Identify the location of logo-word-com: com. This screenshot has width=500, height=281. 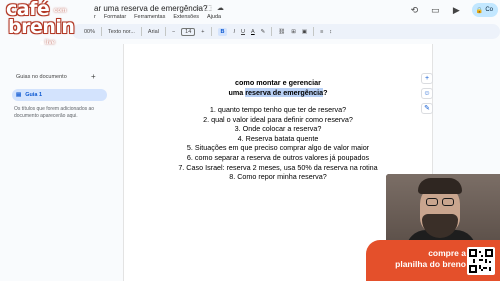
(60, 11).